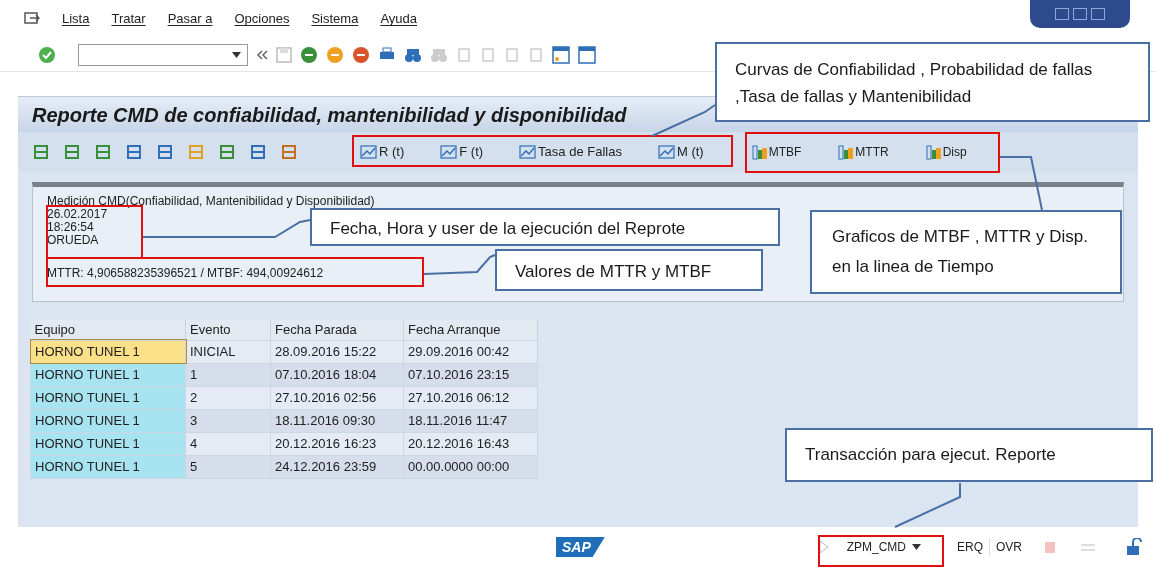 This screenshot has height=567, width=1156. I want to click on curve-button: F (t), so click(462, 152).